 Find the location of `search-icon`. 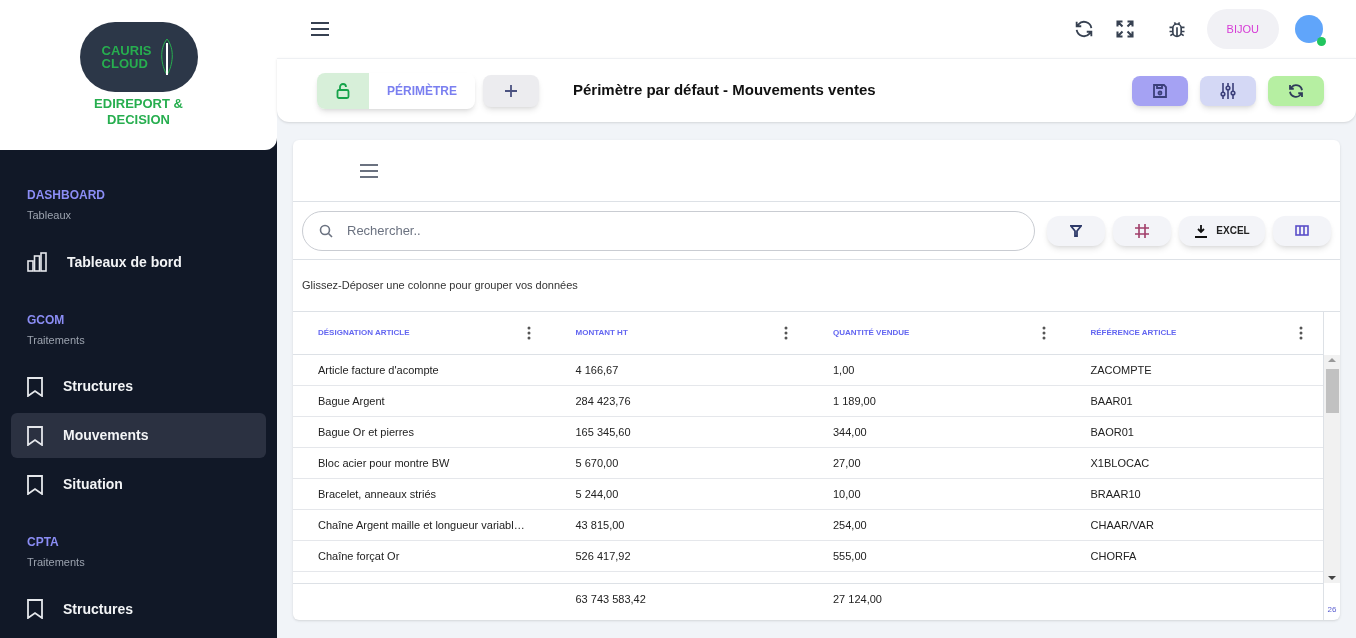

search-icon is located at coordinates (326, 230).